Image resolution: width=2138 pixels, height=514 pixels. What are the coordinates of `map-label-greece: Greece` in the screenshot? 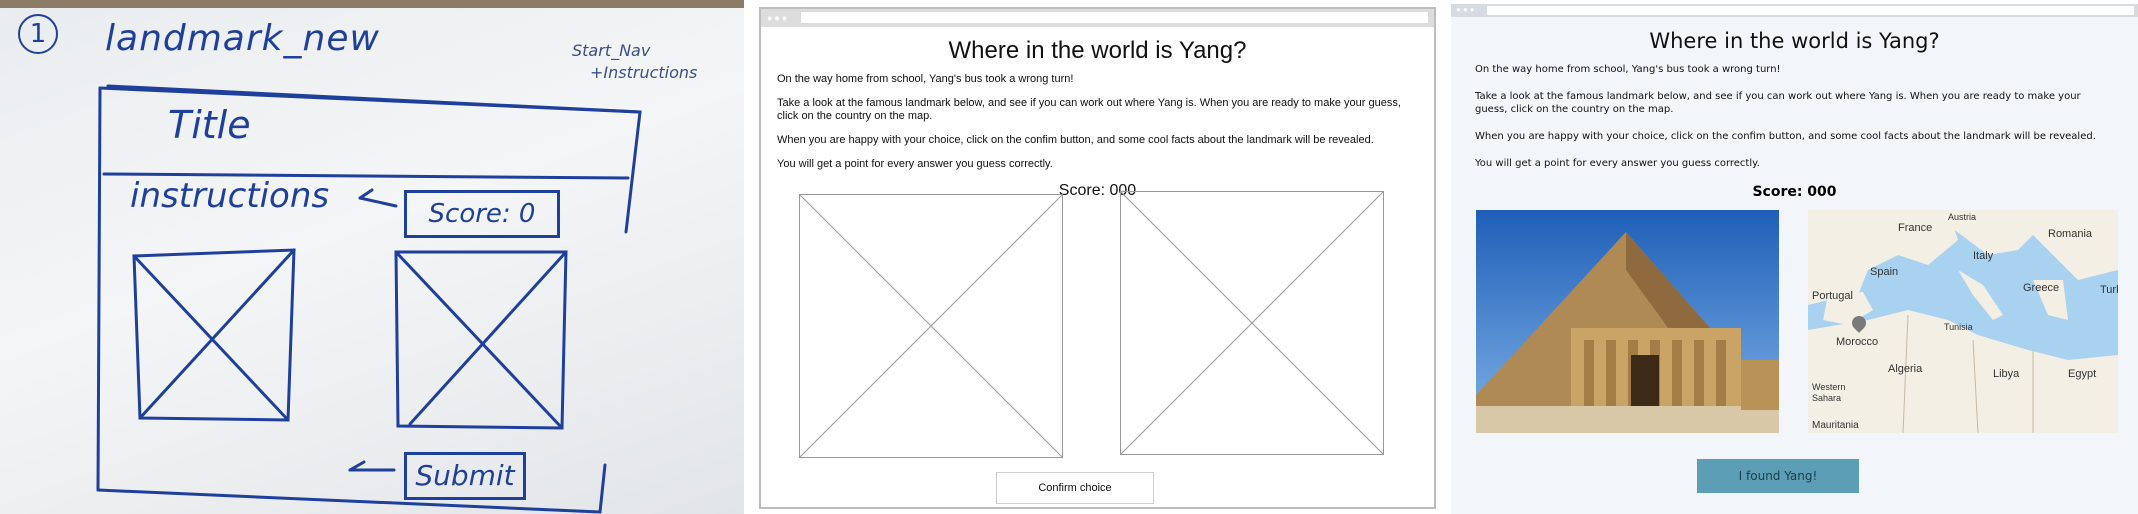 It's located at (2041, 288).